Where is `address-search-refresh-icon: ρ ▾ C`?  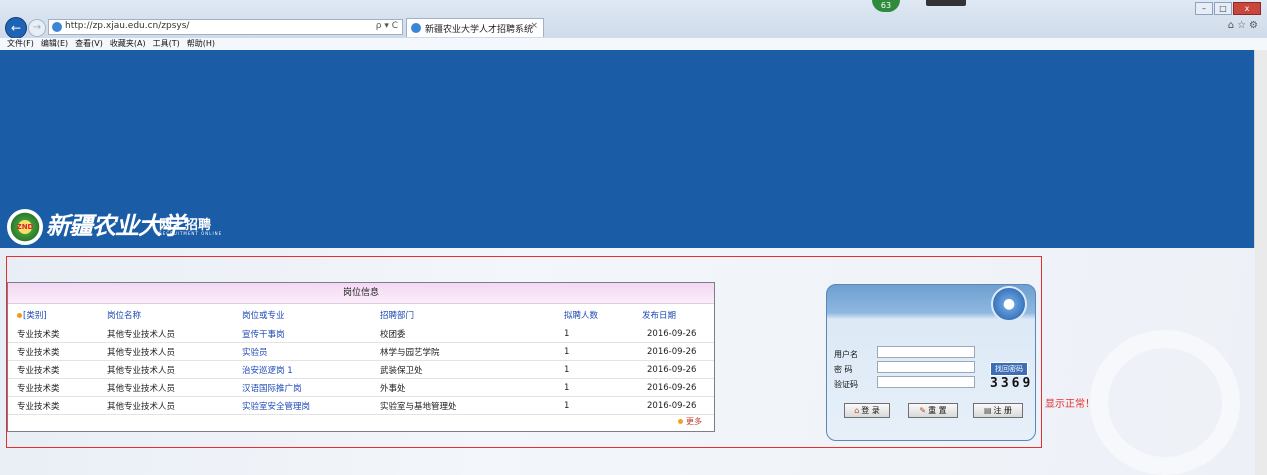 address-search-refresh-icon: ρ ▾ C is located at coordinates (387, 26).